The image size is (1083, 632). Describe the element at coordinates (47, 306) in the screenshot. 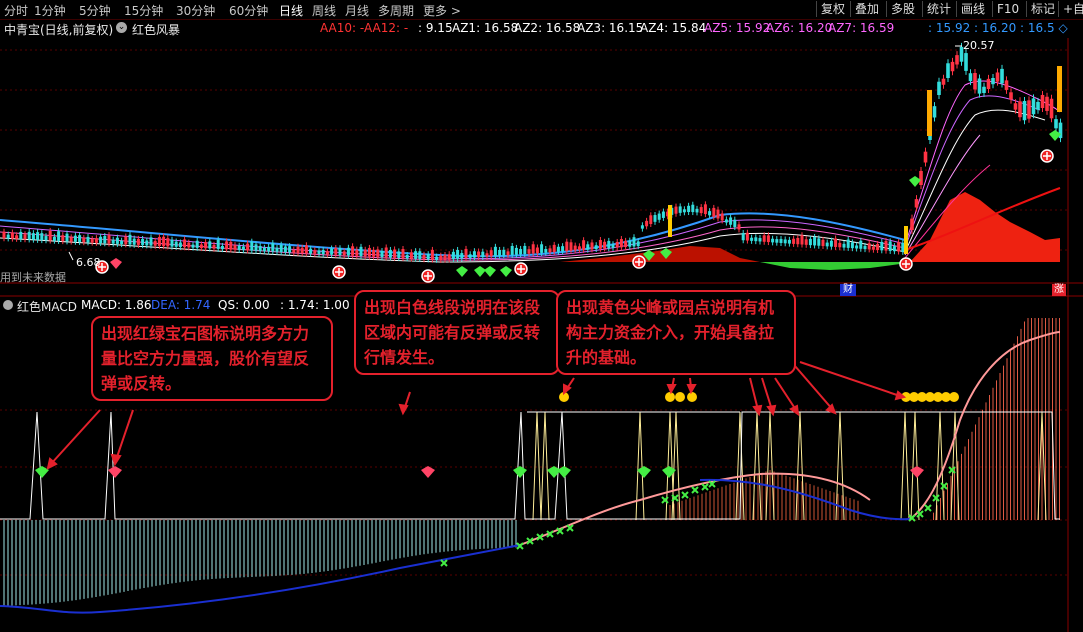

I see `macd-indicator-name: 红色MACD` at that location.